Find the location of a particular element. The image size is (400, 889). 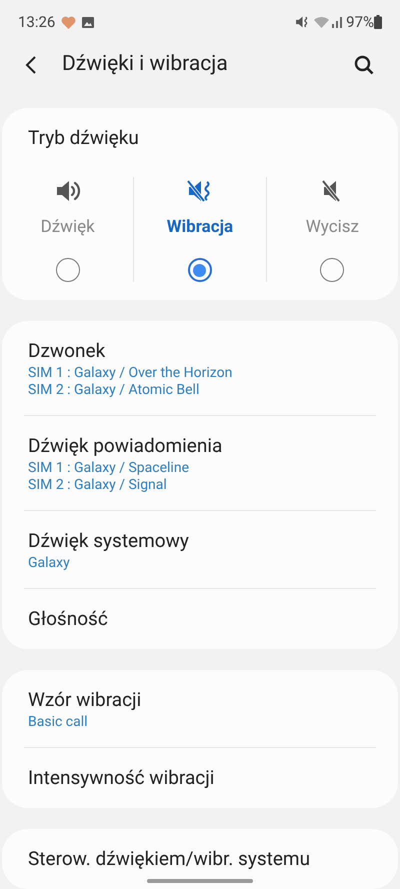

battery-icon is located at coordinates (378, 22).